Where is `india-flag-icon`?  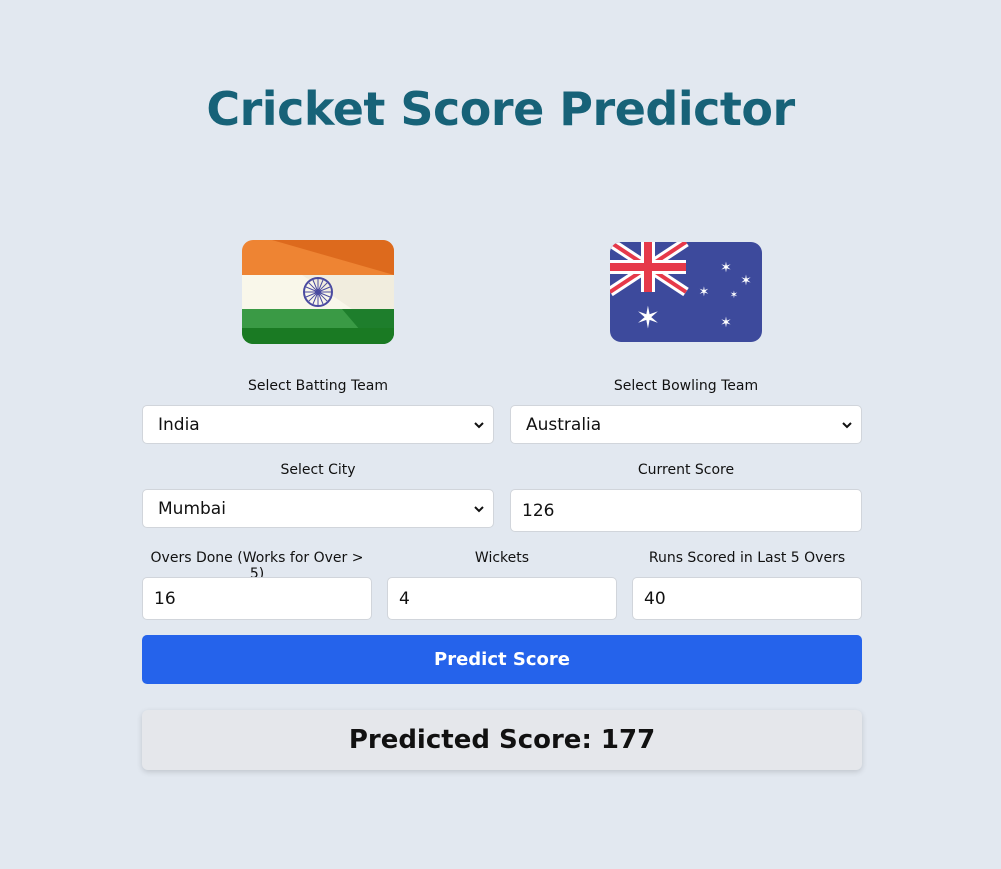 india-flag-icon is located at coordinates (318, 292).